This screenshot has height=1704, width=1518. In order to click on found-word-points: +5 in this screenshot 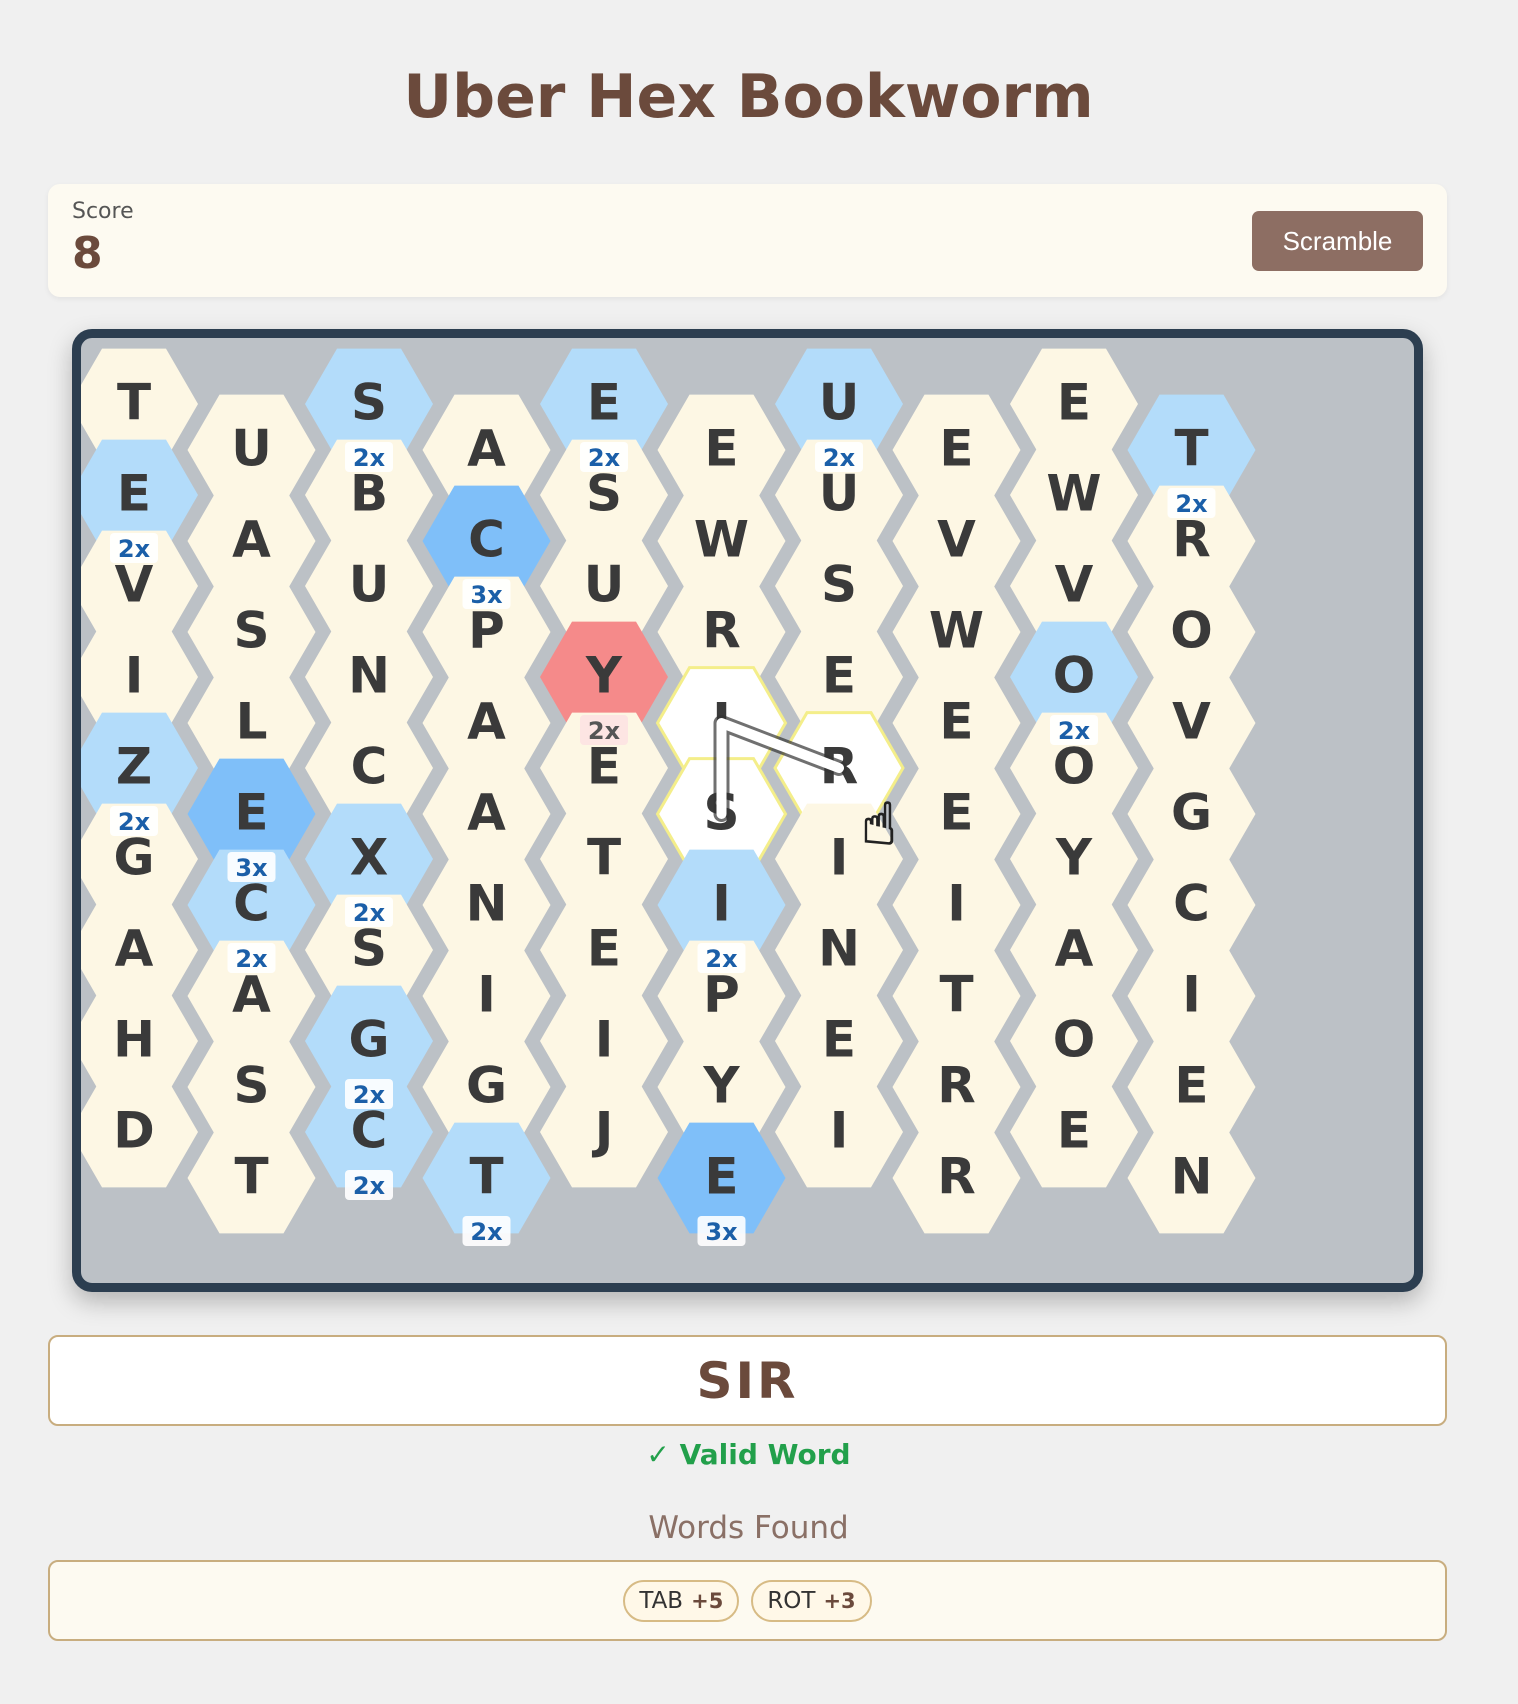, I will do `click(707, 1600)`.